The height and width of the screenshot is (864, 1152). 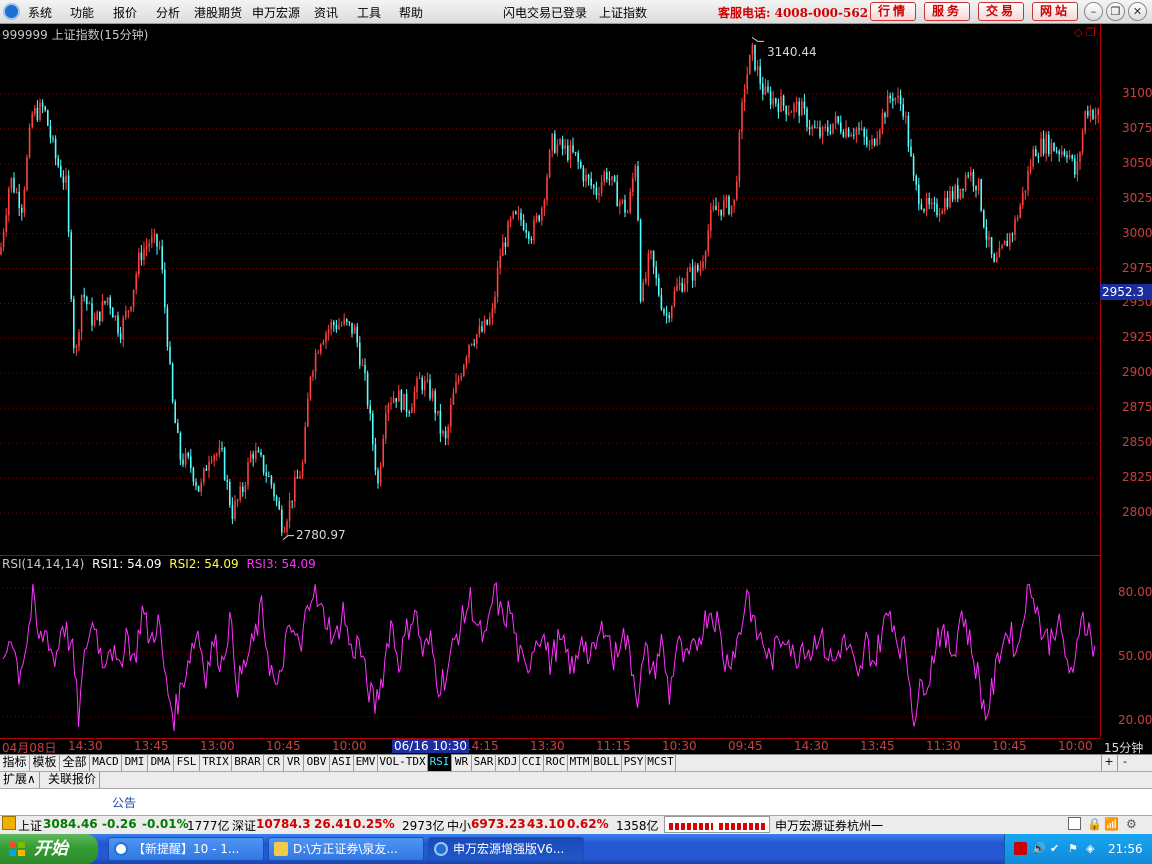 What do you see at coordinates (43, 564) in the screenshot?
I see `rsi-params: RSI(14,14,14)` at bounding box center [43, 564].